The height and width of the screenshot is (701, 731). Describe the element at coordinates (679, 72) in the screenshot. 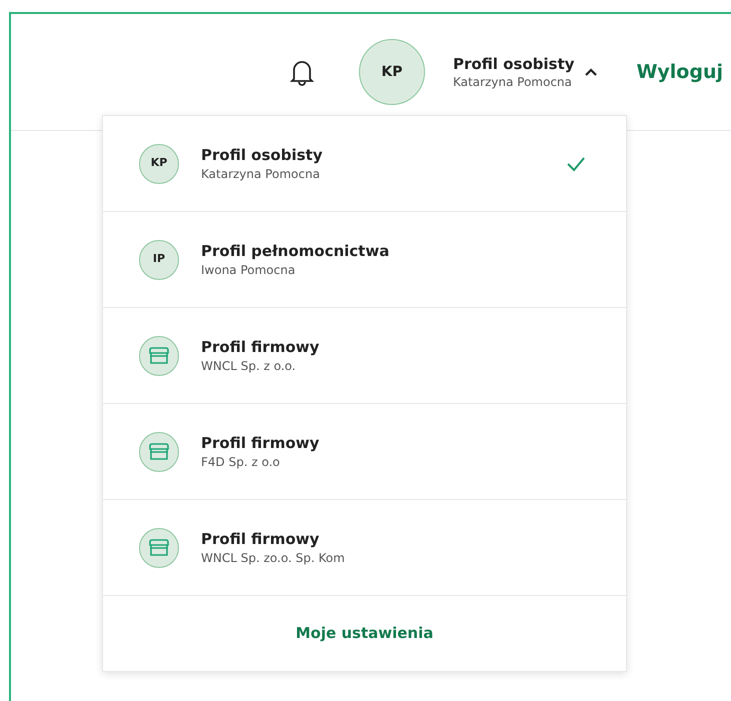

I see `logout-link: Wyloguj` at that location.